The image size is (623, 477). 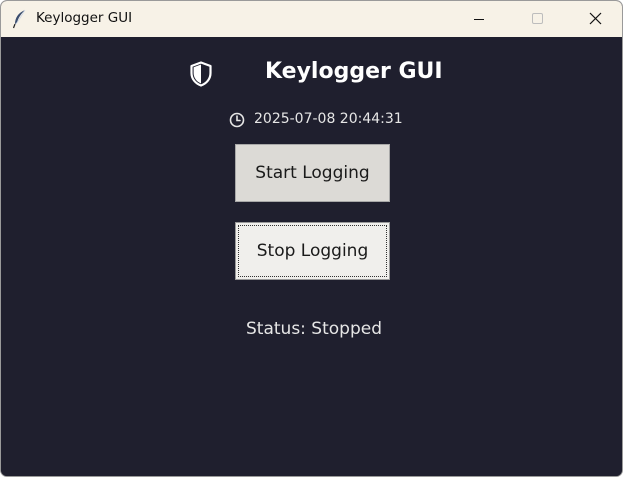 What do you see at coordinates (328, 119) in the screenshot?
I see `timestamp-text: 2025-07-08 20:44:31` at bounding box center [328, 119].